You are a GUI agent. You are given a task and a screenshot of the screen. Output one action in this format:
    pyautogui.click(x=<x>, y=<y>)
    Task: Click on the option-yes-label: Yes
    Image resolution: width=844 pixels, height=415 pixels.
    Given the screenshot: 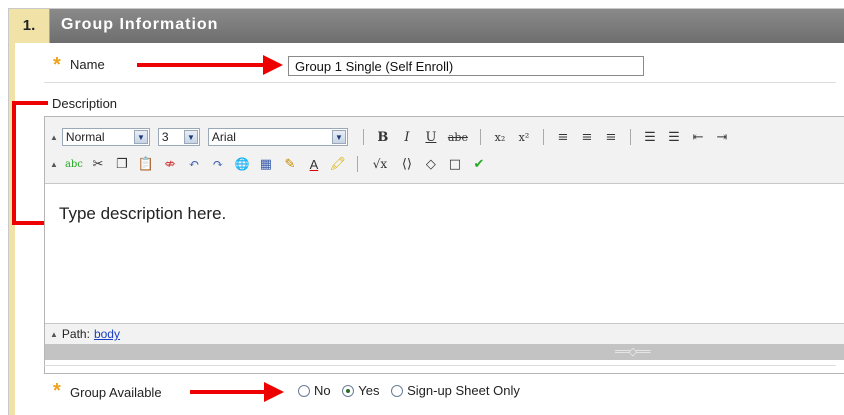 What is the action you would take?
    pyautogui.click(x=369, y=391)
    